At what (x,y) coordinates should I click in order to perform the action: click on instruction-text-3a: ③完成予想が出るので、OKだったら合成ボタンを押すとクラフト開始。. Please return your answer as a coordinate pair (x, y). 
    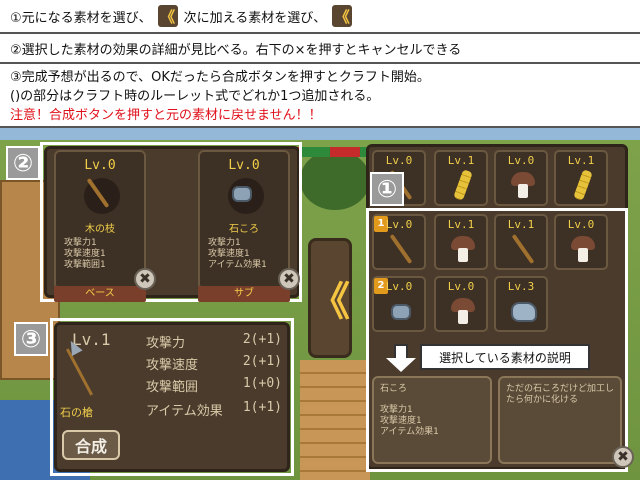
    Looking at the image, I should click on (220, 77).